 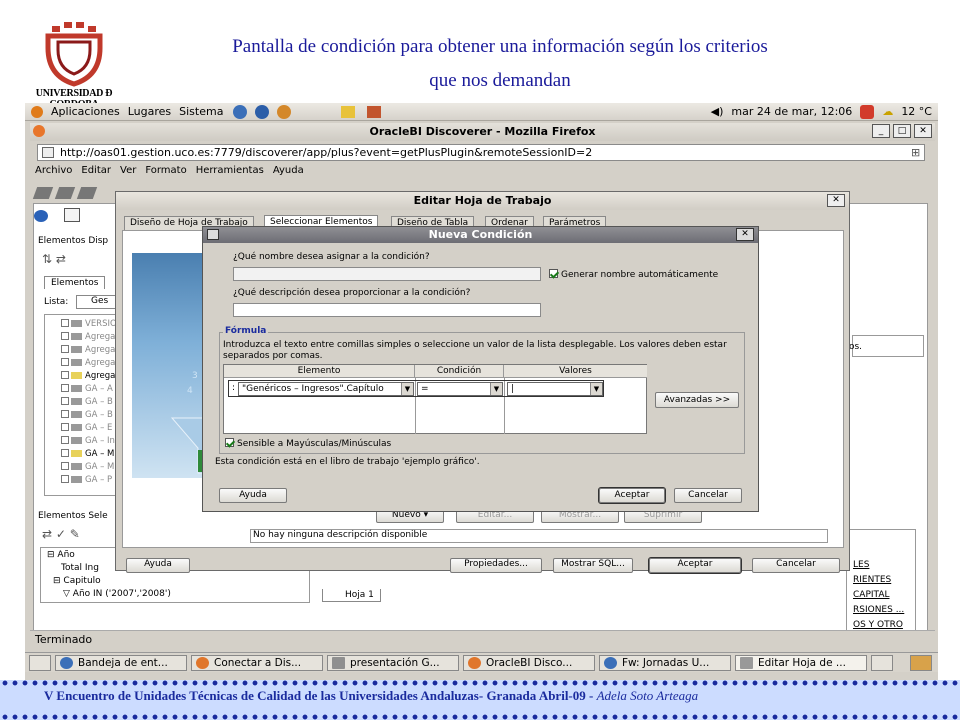 I want to click on menu-formato: Formato, so click(x=165, y=170).